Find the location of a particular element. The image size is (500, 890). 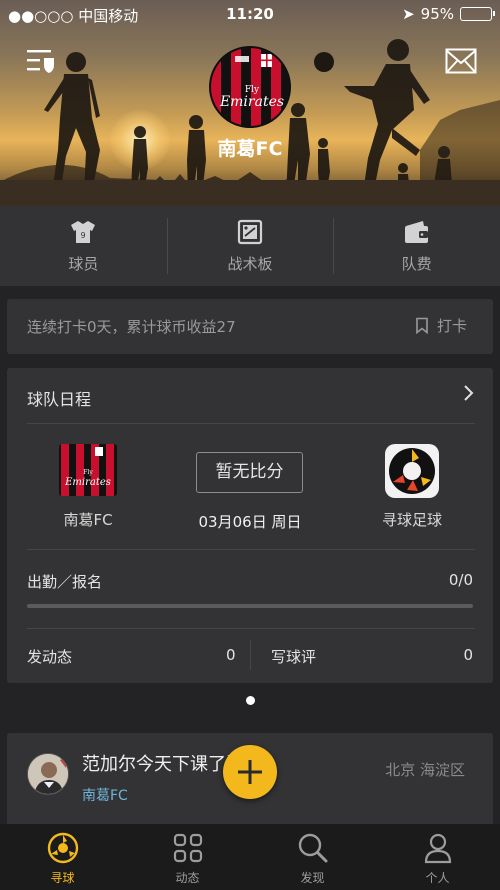

away-team-logo is located at coordinates (412, 471).